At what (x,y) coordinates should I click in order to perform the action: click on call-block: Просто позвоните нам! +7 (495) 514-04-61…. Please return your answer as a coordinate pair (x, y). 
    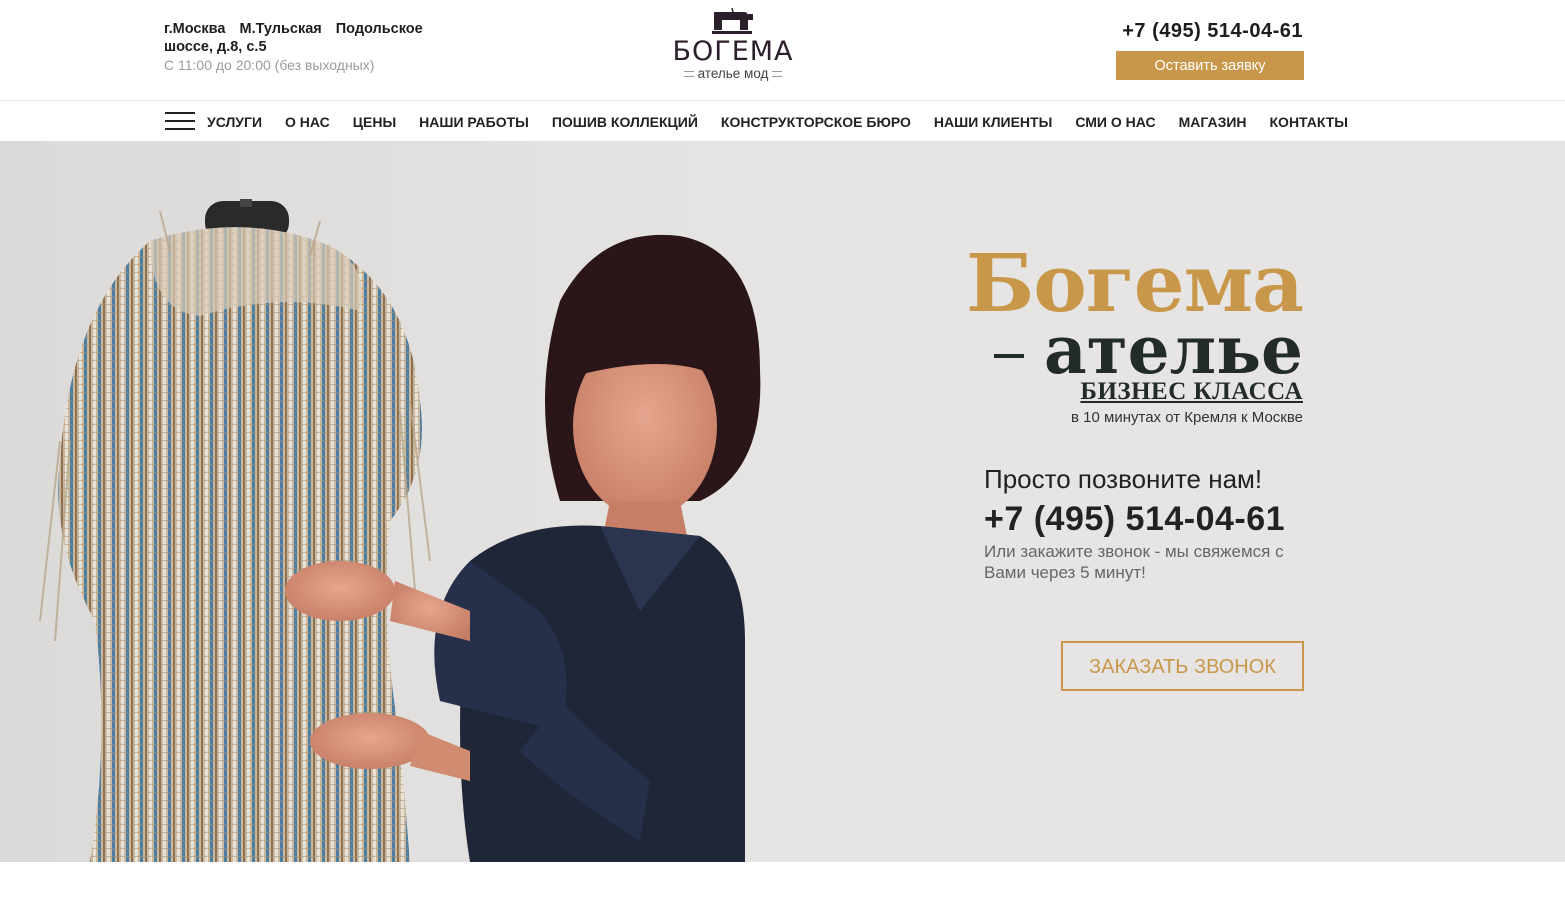
    Looking at the image, I should click on (1149, 523).